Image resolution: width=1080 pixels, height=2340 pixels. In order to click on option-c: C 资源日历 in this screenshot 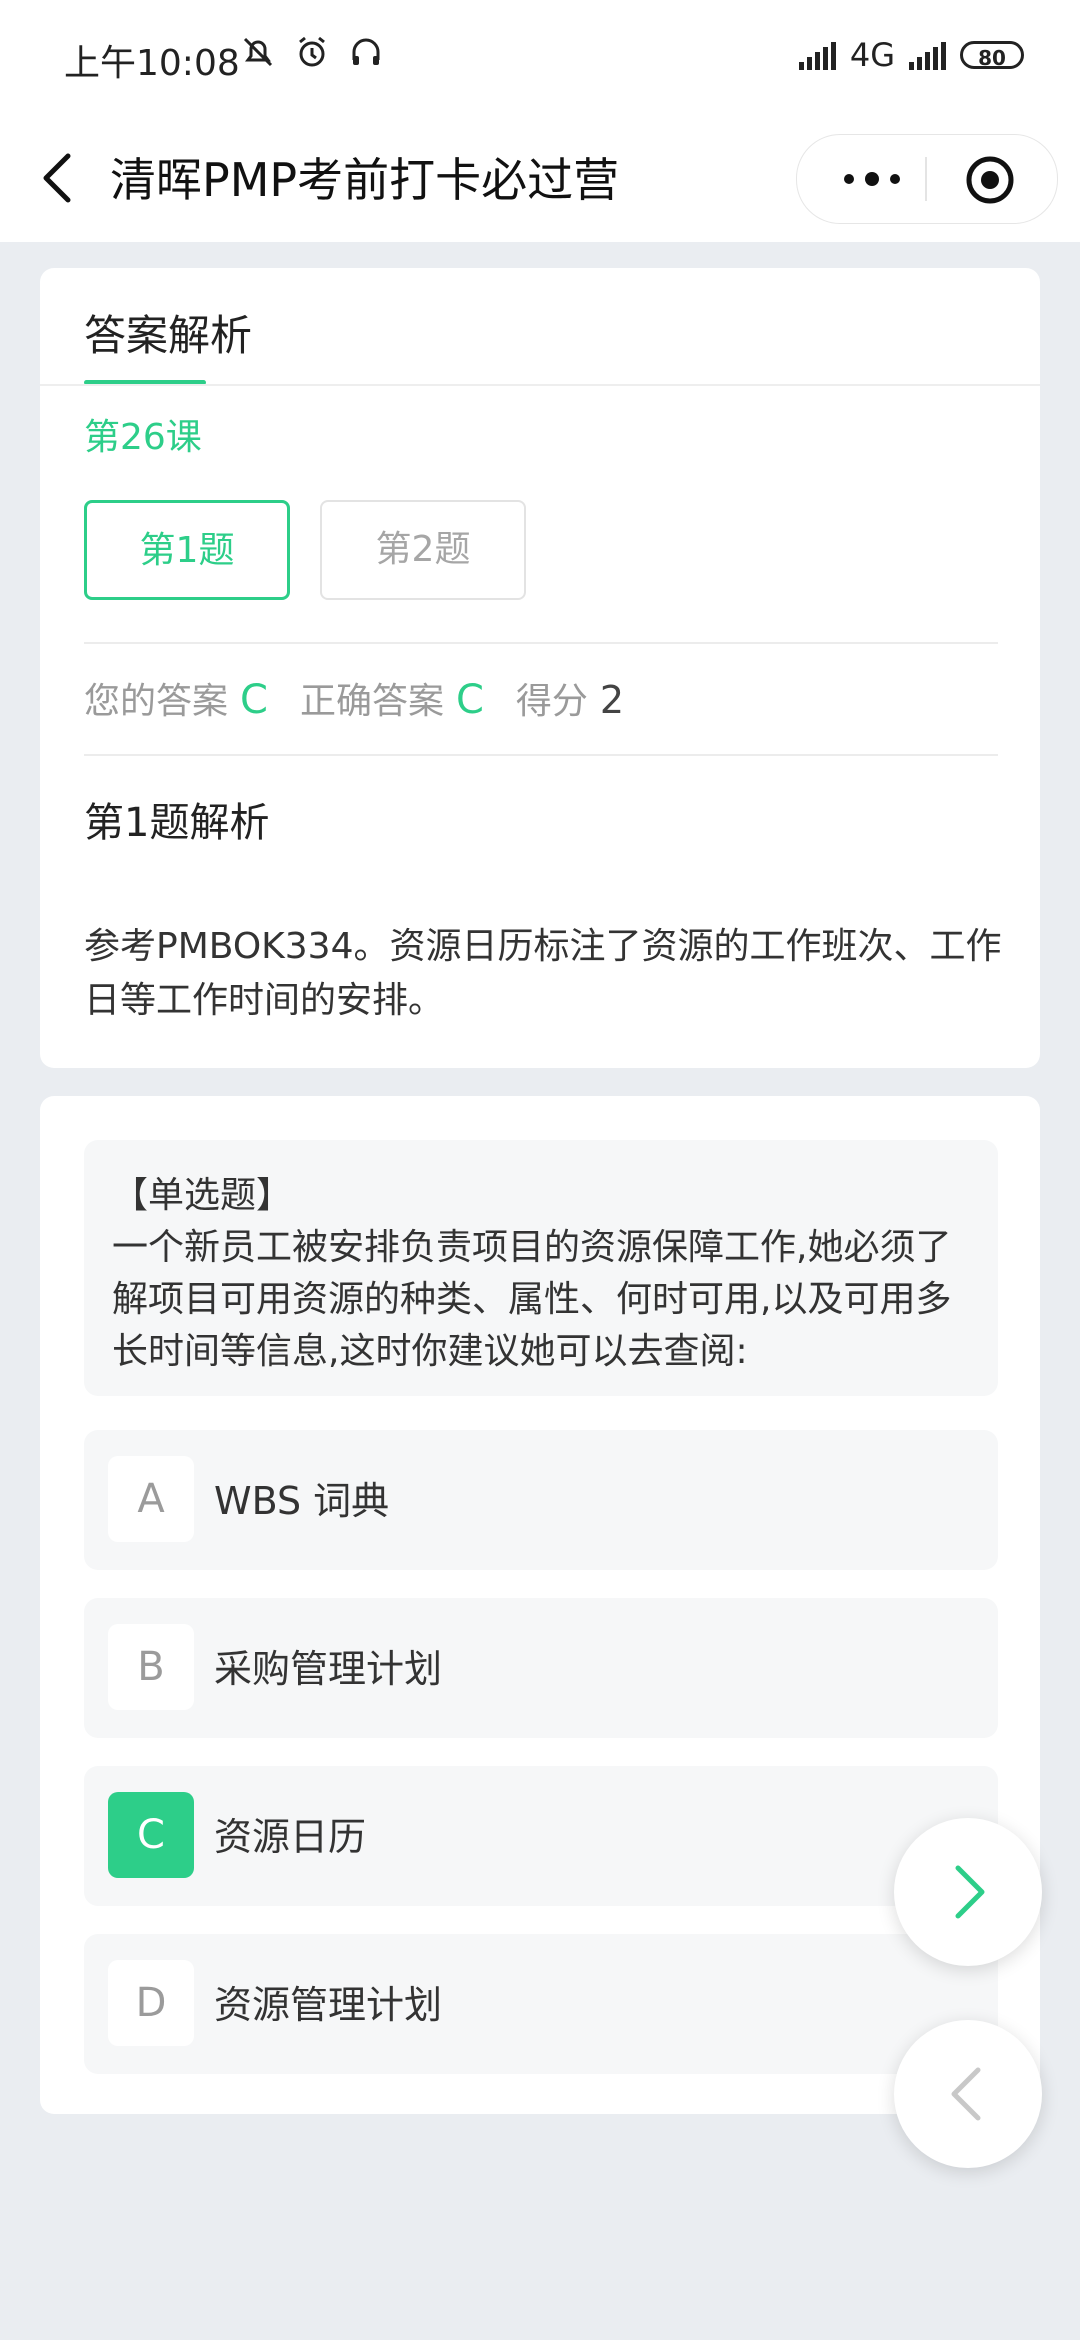, I will do `click(541, 1836)`.